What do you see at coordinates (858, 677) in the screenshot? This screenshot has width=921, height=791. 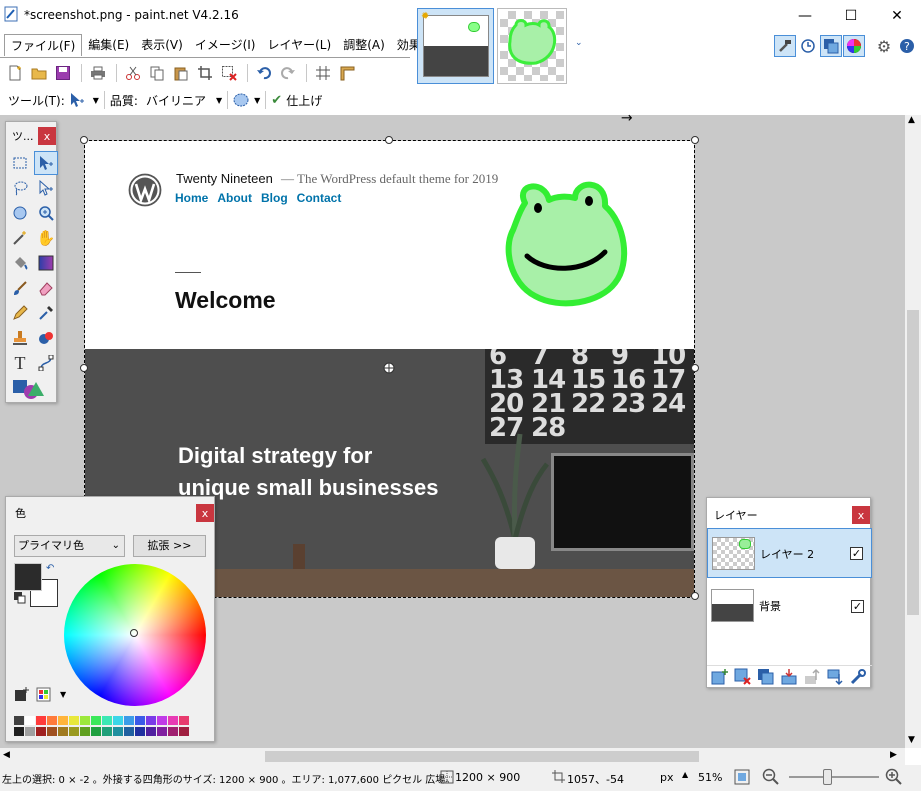 I see `layer-properties-icon` at bounding box center [858, 677].